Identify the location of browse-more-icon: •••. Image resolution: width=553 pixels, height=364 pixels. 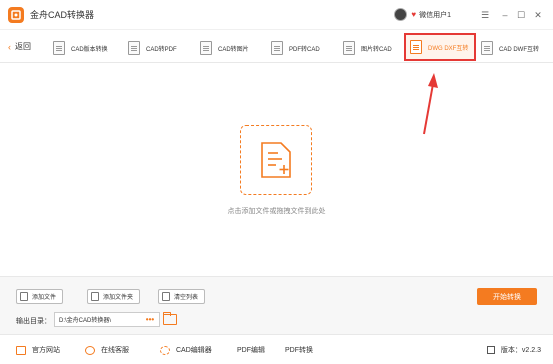
(150, 319).